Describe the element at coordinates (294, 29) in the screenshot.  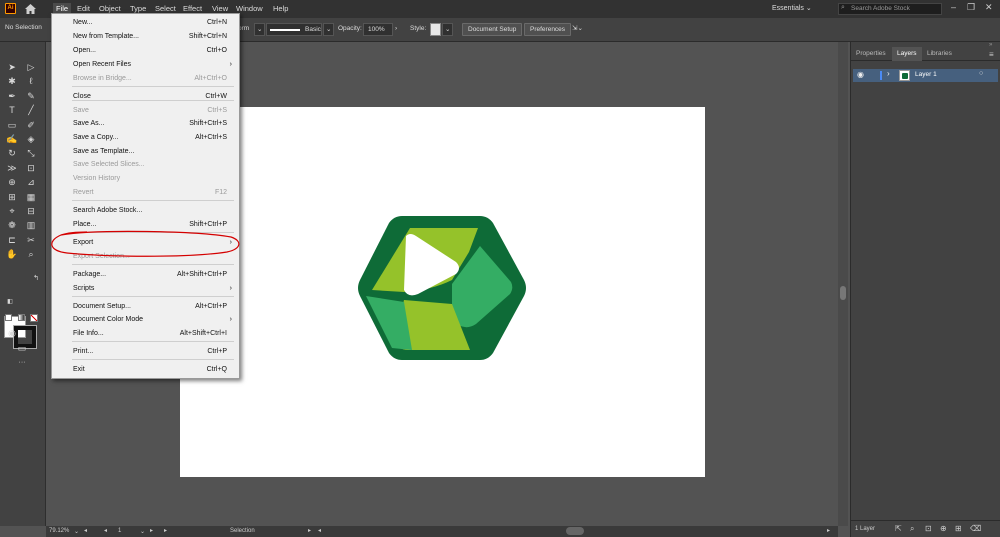
I see `stroke-style-dropdown: Basic` at that location.